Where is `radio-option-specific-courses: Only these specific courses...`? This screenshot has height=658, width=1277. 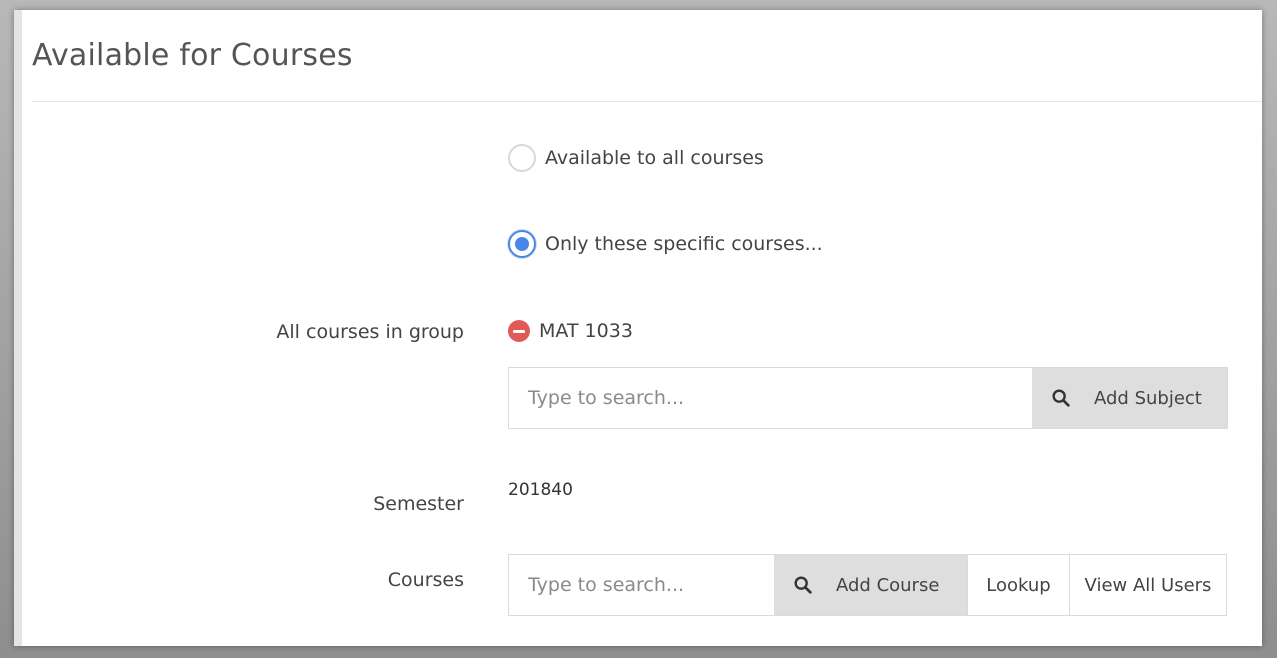
radio-option-specific-courses: Only these specific courses... is located at coordinates (665, 244).